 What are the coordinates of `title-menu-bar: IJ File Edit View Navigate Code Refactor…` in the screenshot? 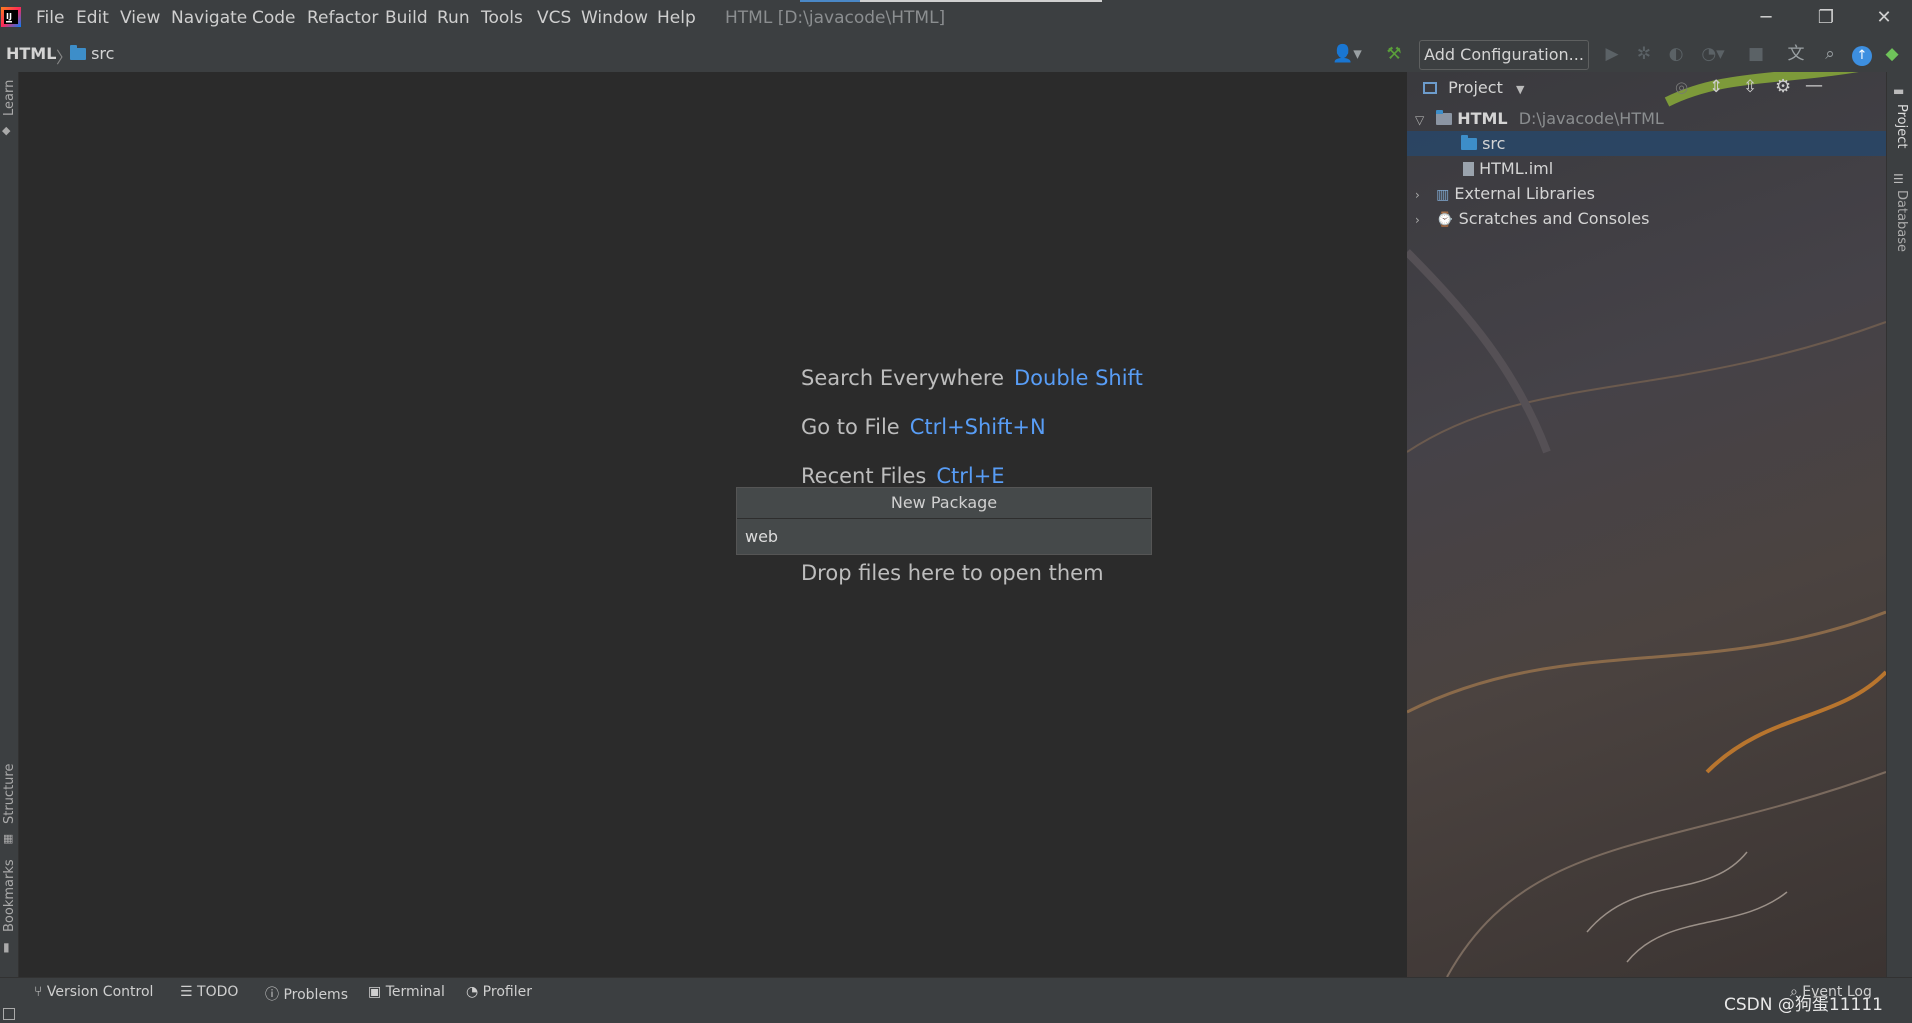 It's located at (956, 18).